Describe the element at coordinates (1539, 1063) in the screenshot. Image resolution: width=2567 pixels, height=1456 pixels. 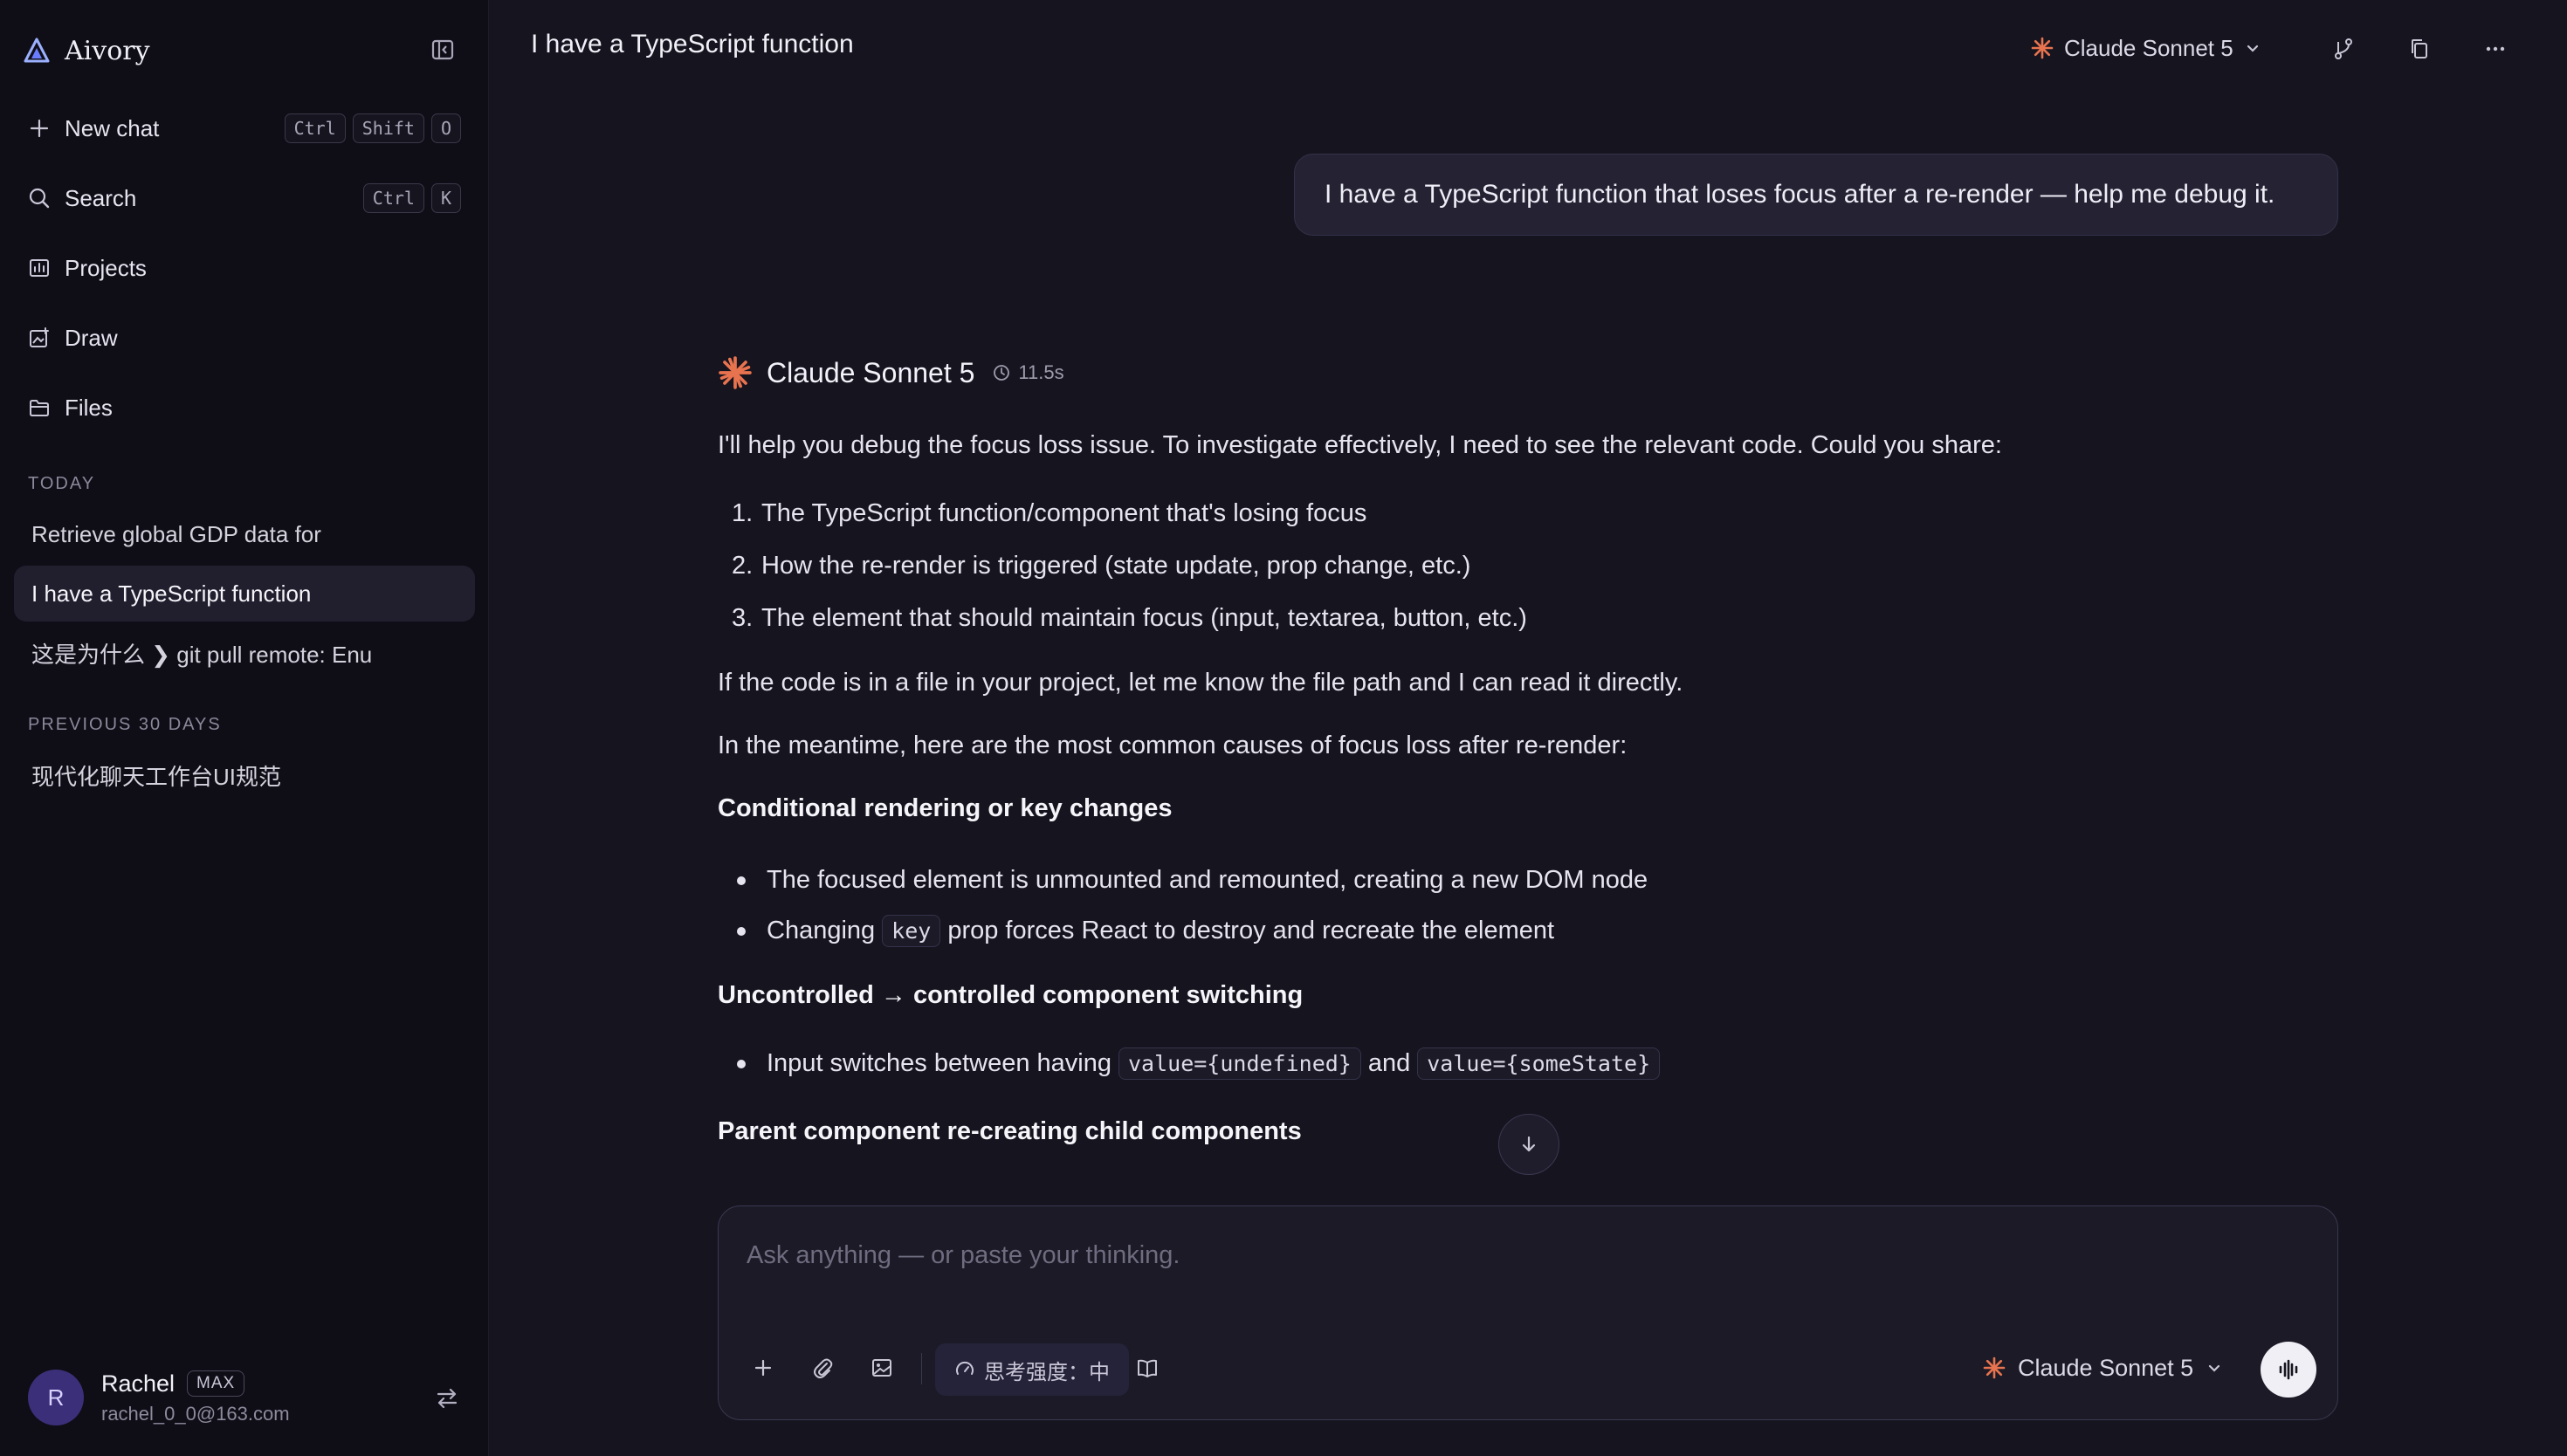
I see `inline-code: value={someState}` at that location.